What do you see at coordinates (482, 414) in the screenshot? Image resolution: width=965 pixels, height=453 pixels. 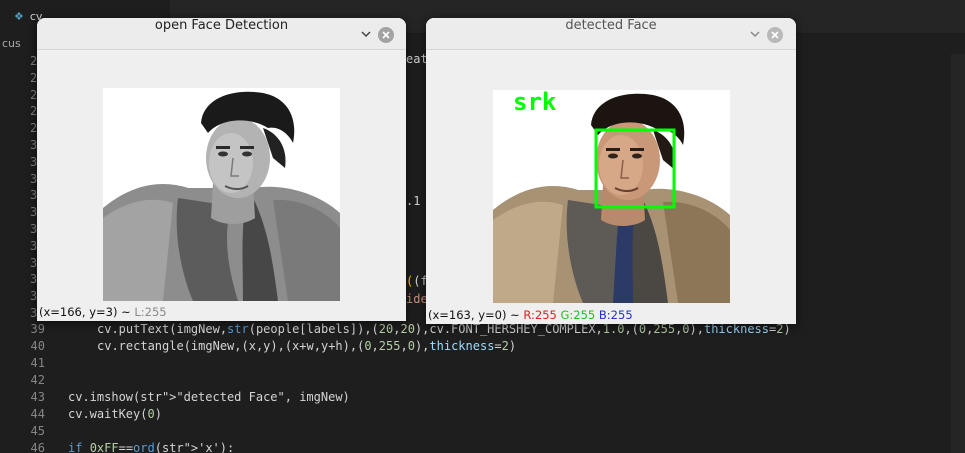 I see `code-line: 44 cv.waitKey(0)` at bounding box center [482, 414].